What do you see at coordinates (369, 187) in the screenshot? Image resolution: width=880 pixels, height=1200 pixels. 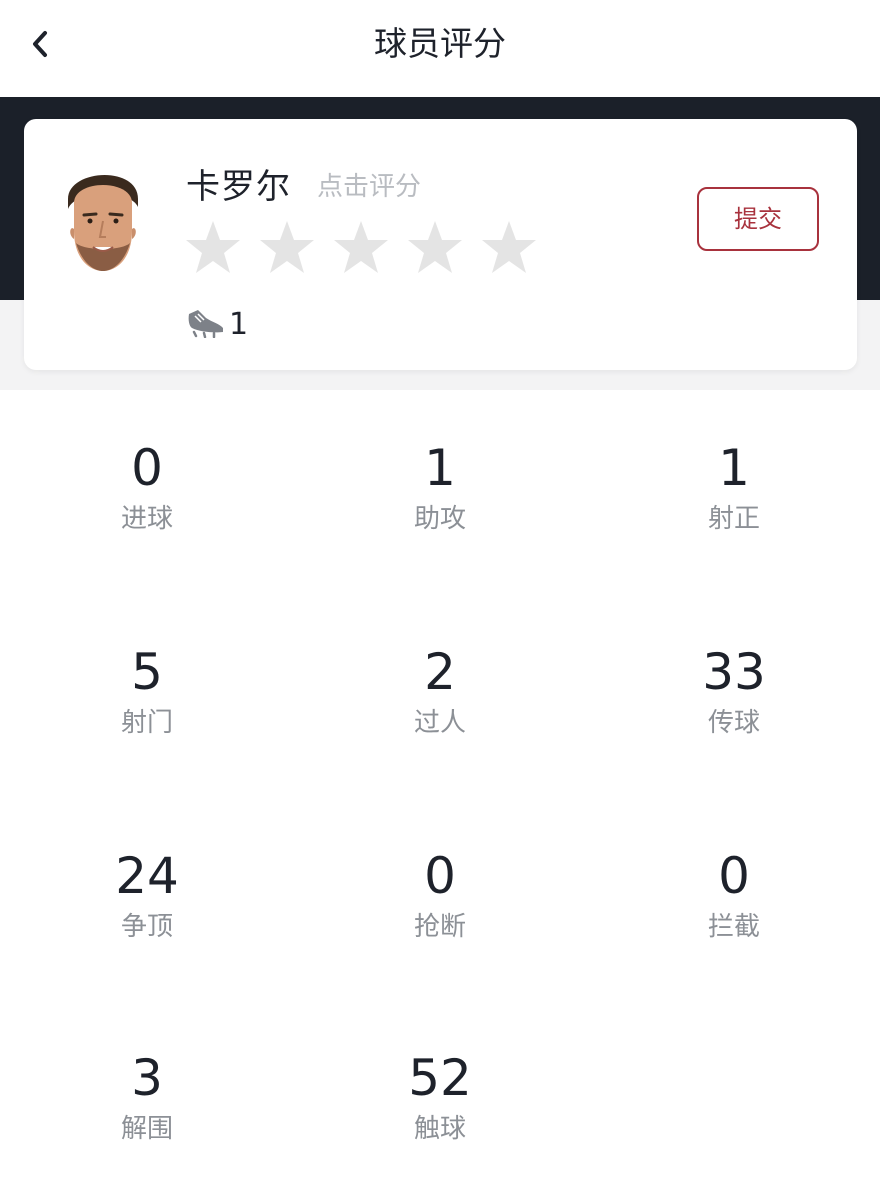 I see `rate-hint: 点击评分` at bounding box center [369, 187].